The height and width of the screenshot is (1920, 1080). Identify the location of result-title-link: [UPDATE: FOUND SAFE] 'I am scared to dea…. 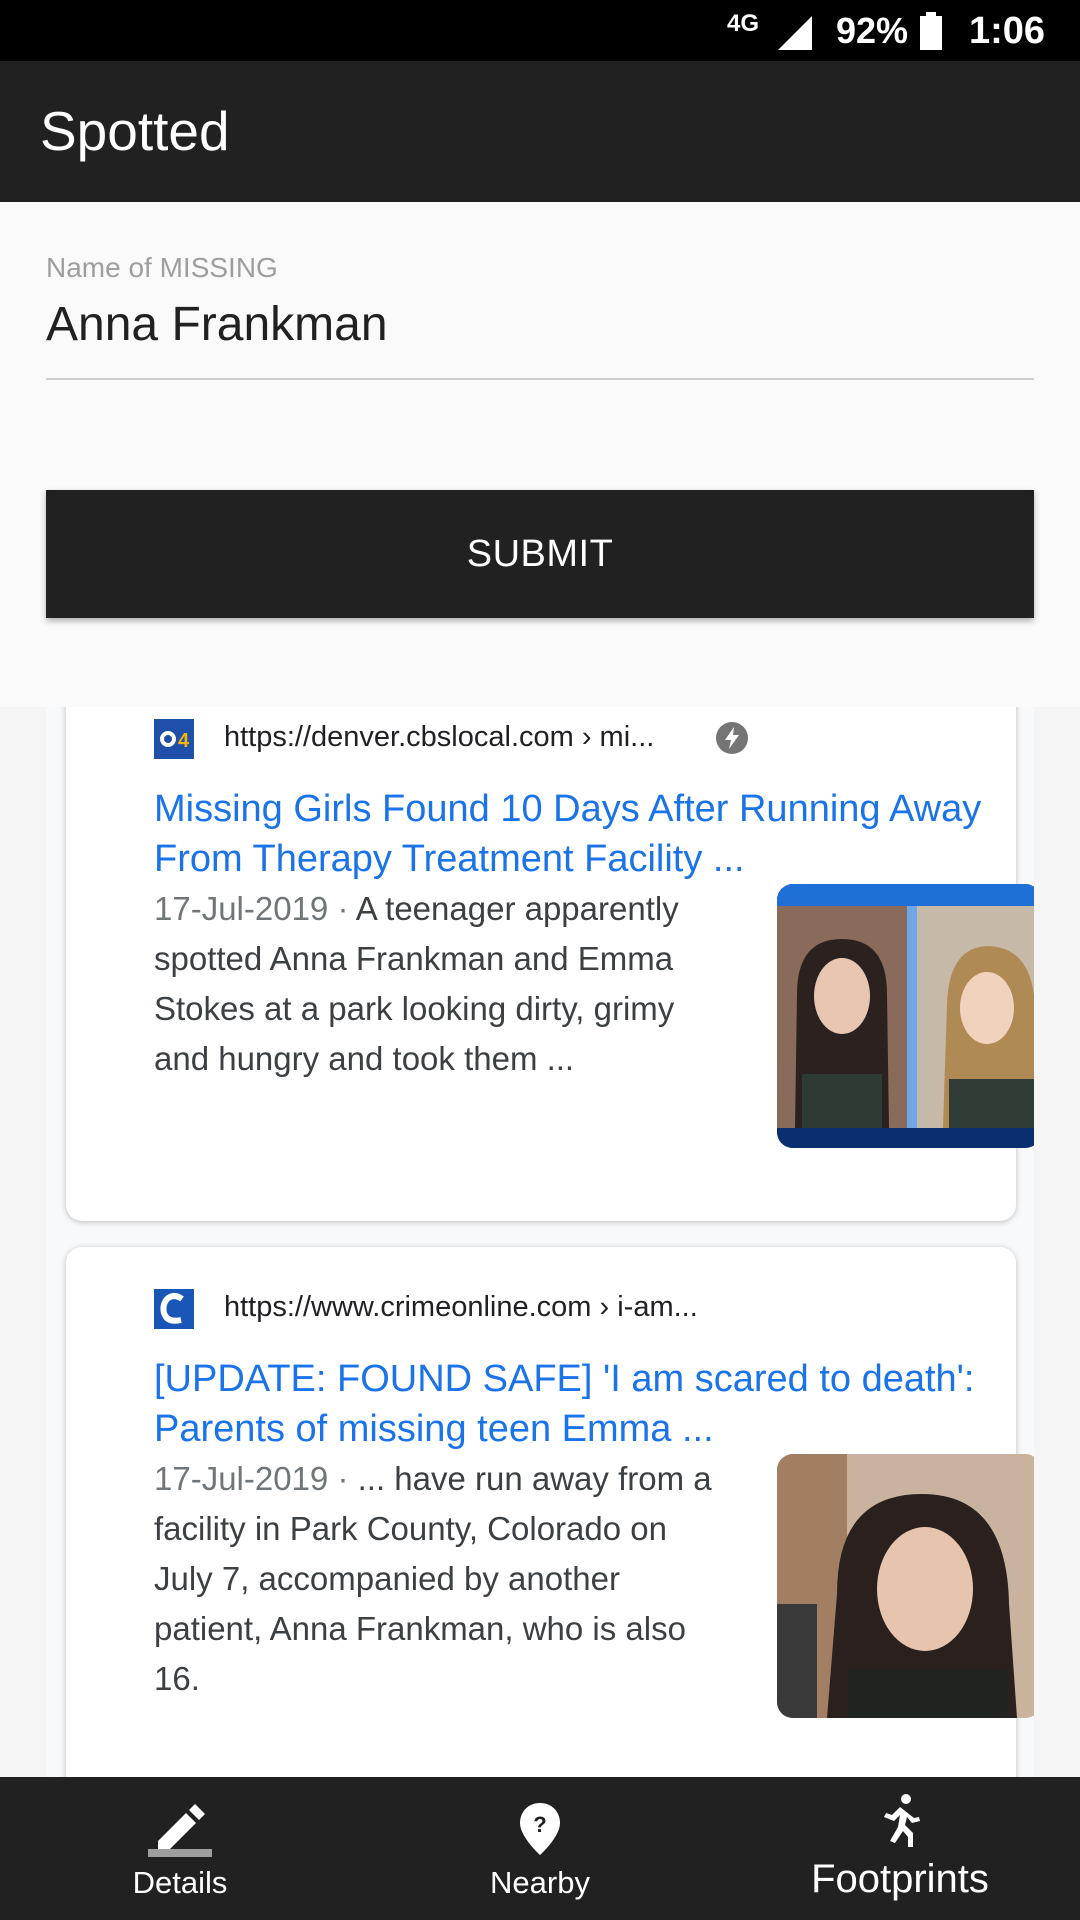
(584, 1404).